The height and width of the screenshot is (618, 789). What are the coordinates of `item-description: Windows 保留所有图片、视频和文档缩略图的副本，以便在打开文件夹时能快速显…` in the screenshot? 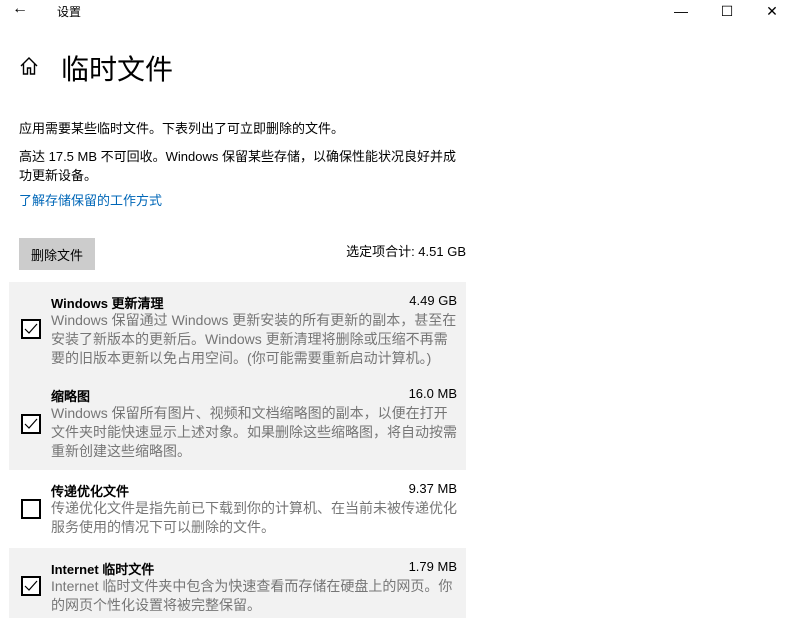 It's located at (254, 432).